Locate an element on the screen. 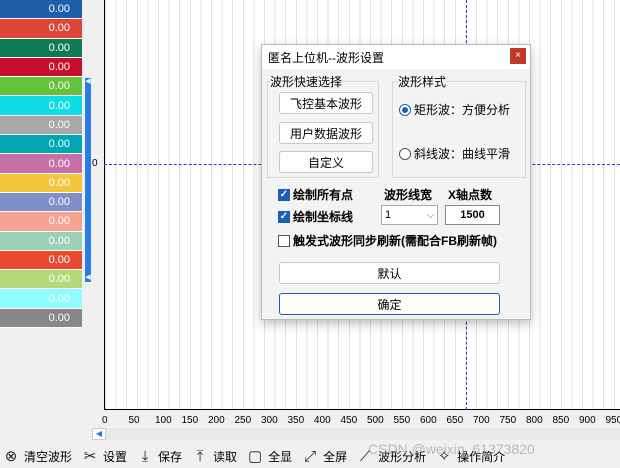 This screenshot has height=468, width=620. line-width-select: 1 ⌵ is located at coordinates (409, 215).